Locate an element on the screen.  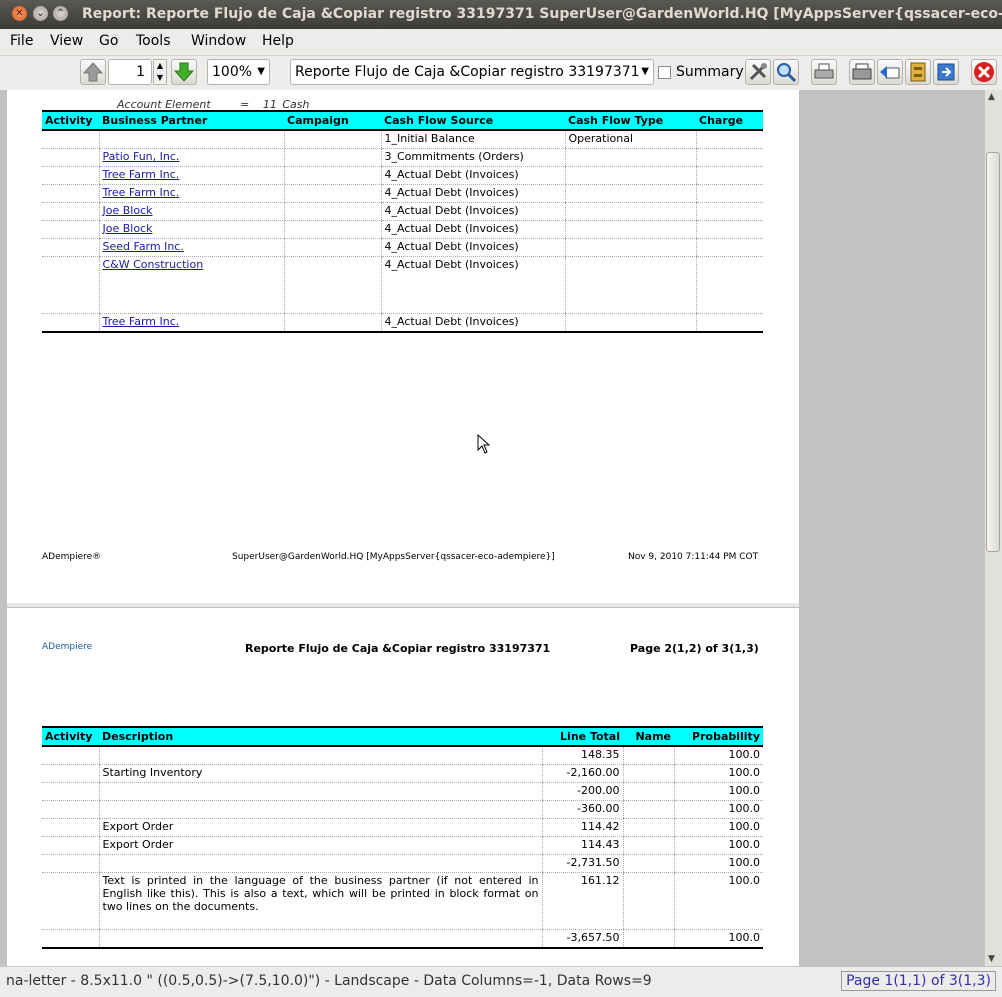
window-close-icon: ✕ is located at coordinates (19, 13).